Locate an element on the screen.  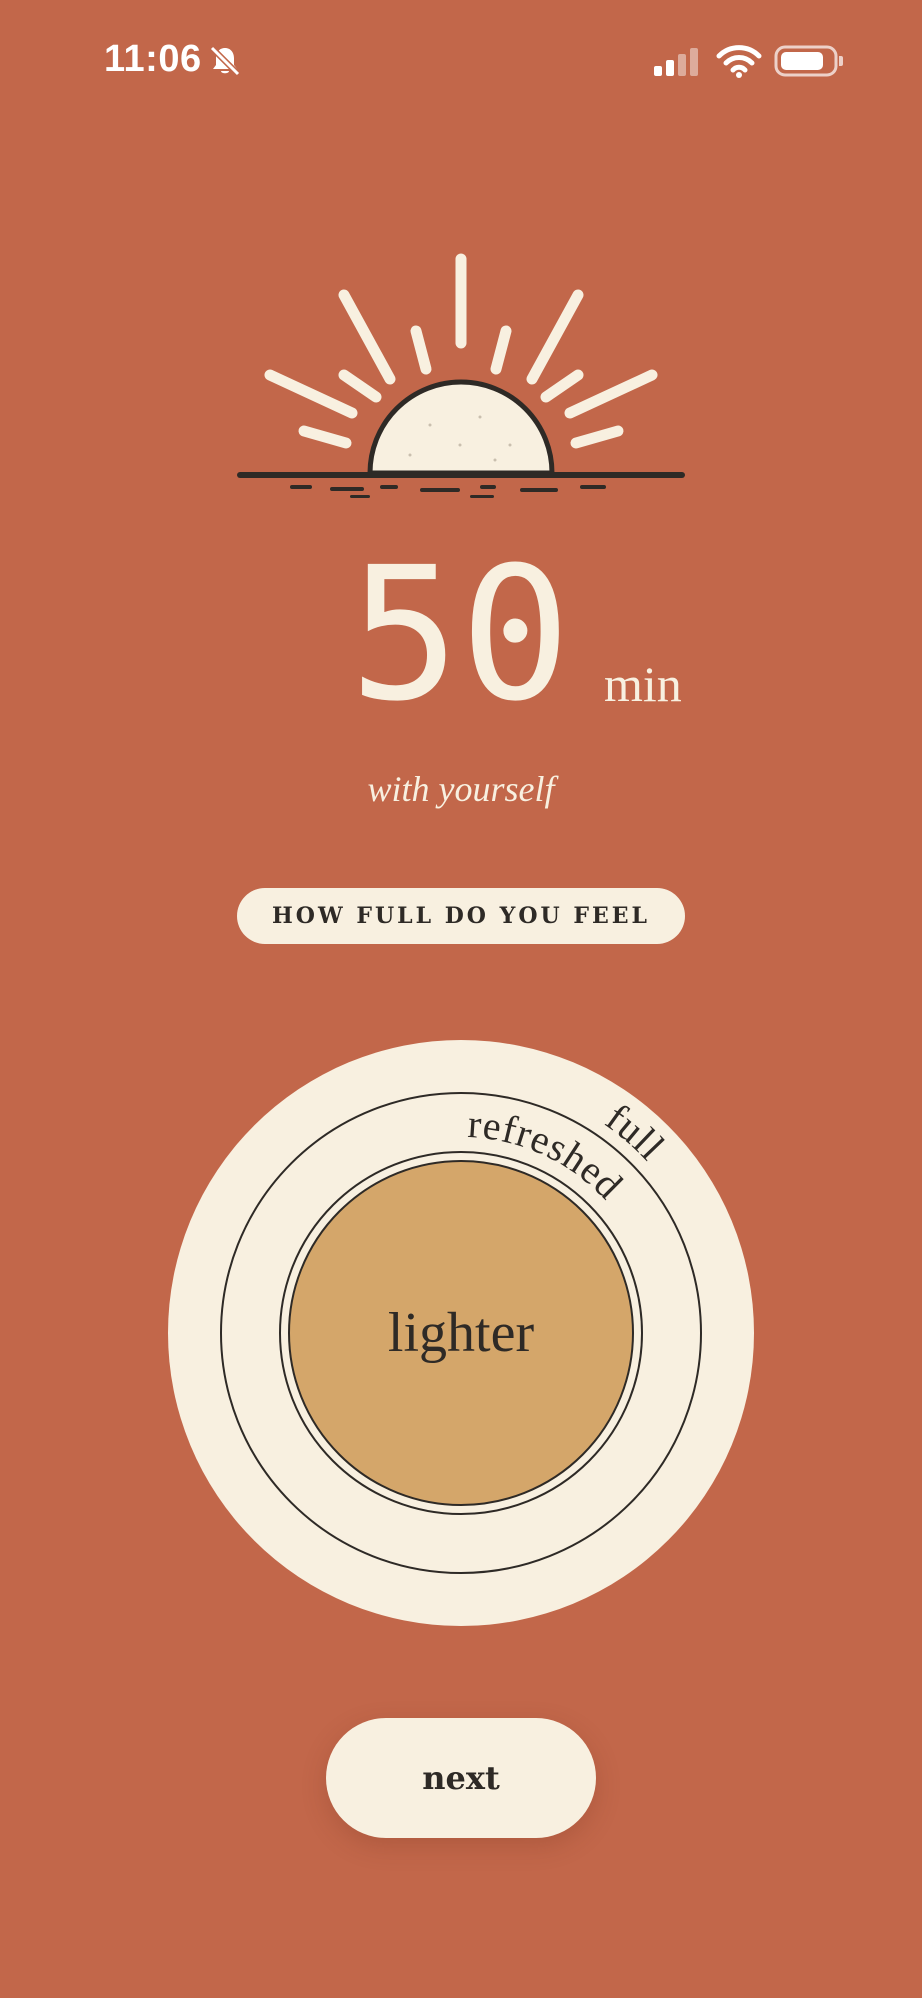
question-label: HOW FULL DO YOU FEEL is located at coordinates (461, 916).